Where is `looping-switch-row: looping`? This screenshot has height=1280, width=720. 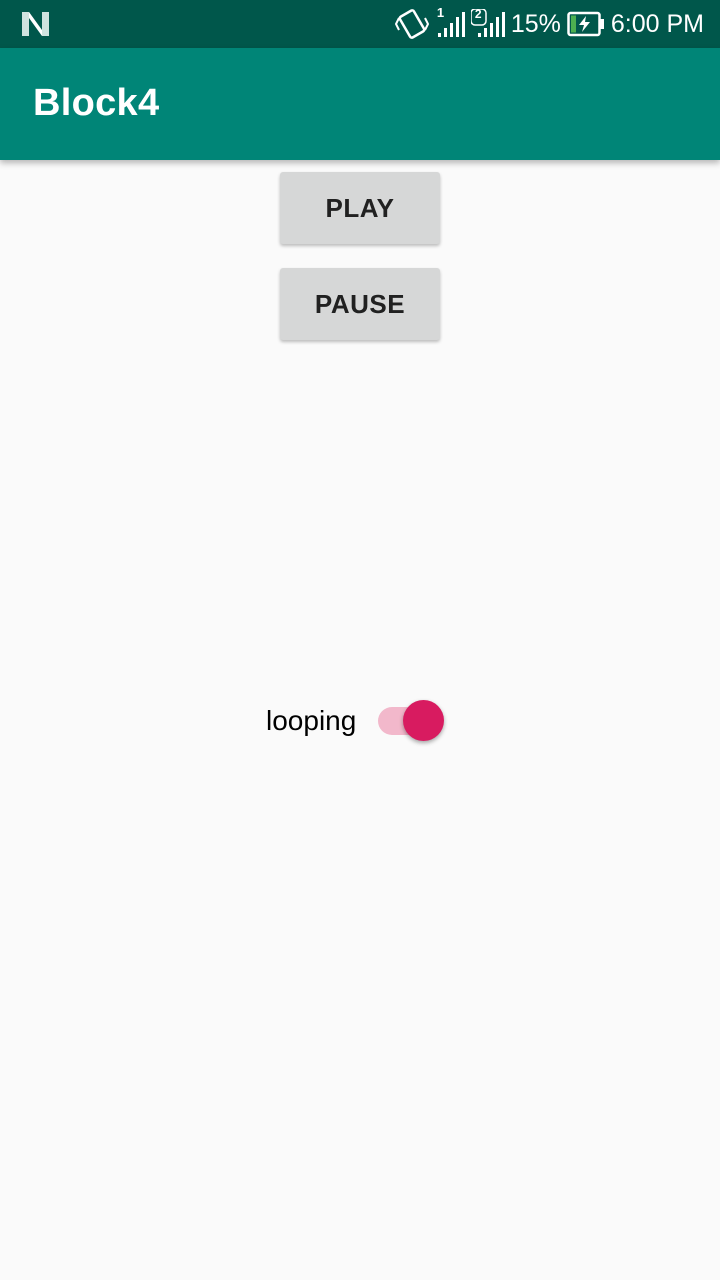
looping-switch-row: looping is located at coordinates (355, 721).